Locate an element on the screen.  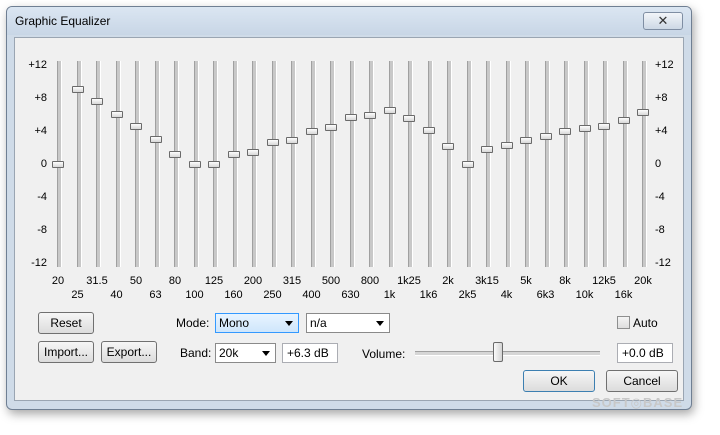
band-slider-1k25 is located at coordinates (409, 155).